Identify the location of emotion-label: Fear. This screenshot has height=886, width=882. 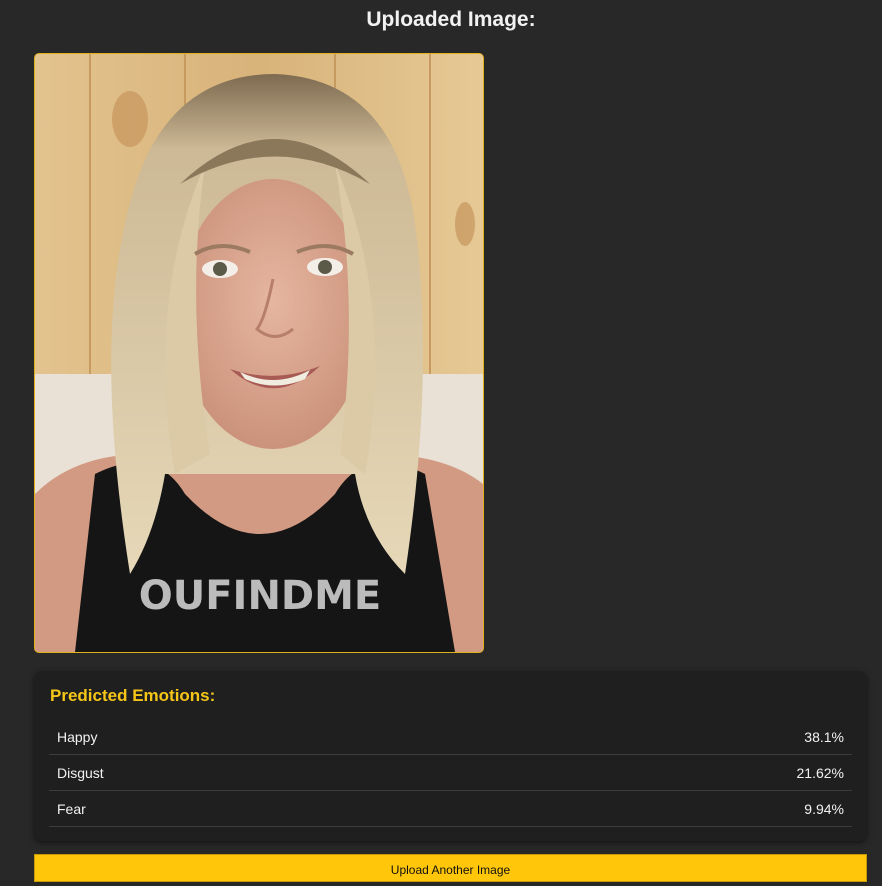
(71, 809).